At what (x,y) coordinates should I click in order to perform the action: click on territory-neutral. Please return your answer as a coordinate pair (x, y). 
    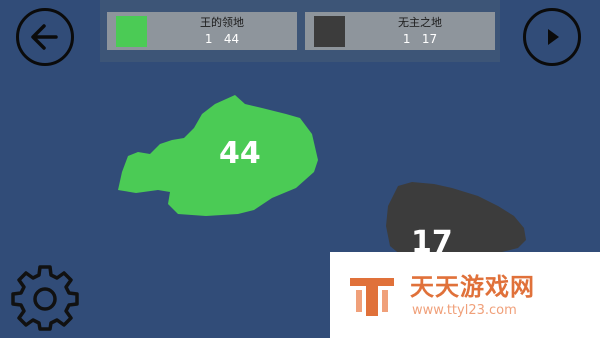
    Looking at the image, I should click on (456, 222).